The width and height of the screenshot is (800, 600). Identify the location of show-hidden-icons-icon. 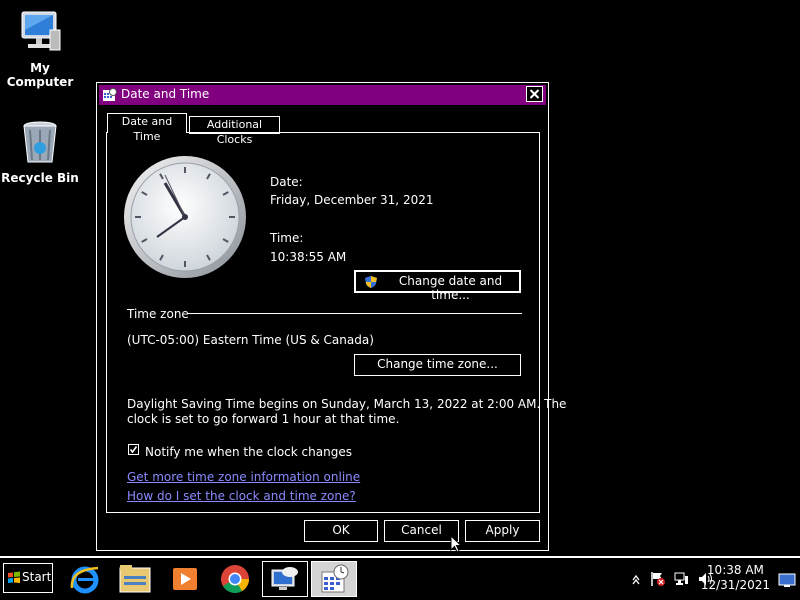
(636, 579).